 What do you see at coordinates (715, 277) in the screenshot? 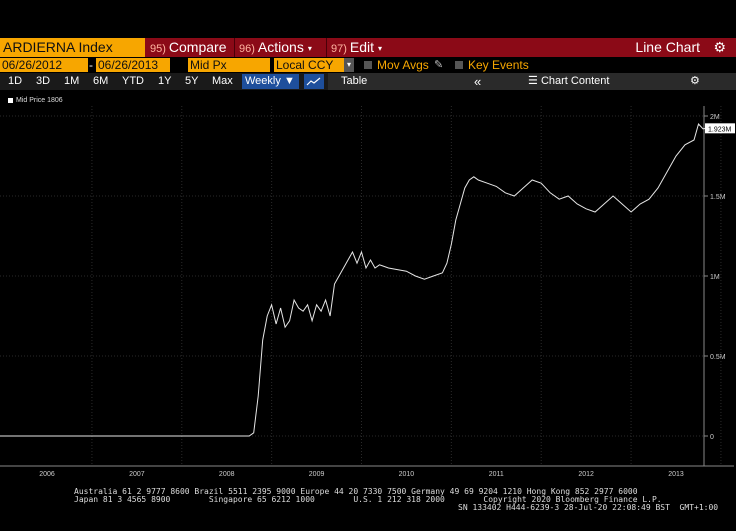
I see `y-tick-label: 1M` at bounding box center [715, 277].